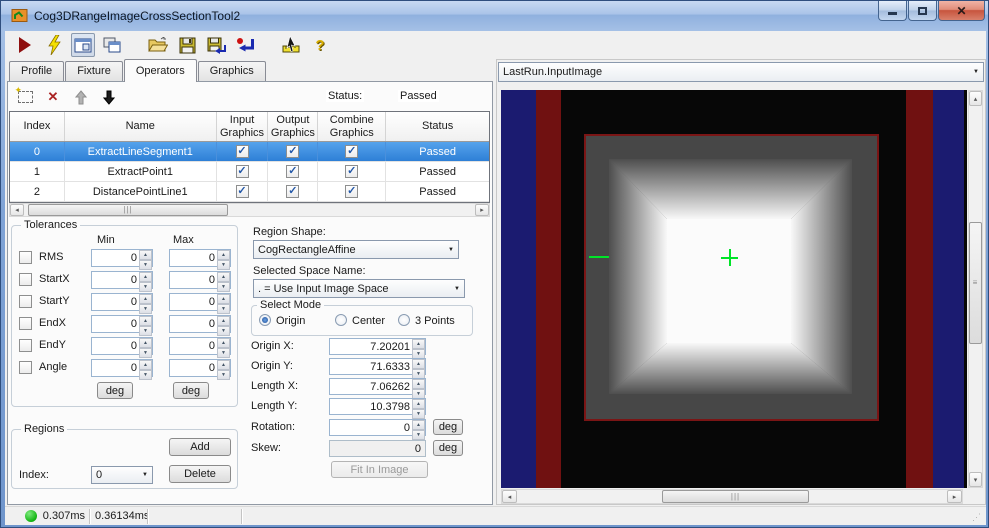 This screenshot has height=528, width=989. What do you see at coordinates (81, 97) in the screenshot?
I see `move-up-button` at bounding box center [81, 97].